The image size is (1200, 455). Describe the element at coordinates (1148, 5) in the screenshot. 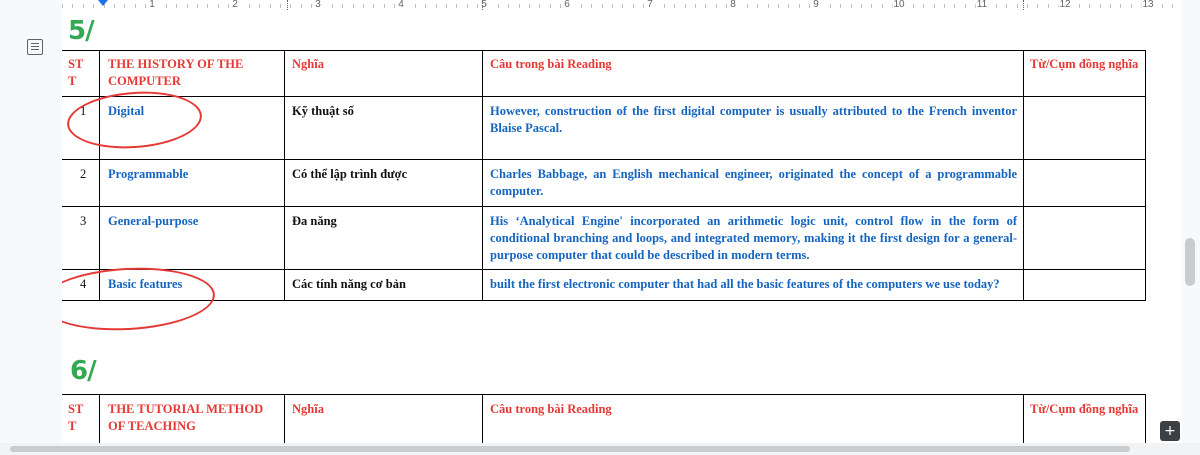

I see `ruler-number: 13` at that location.